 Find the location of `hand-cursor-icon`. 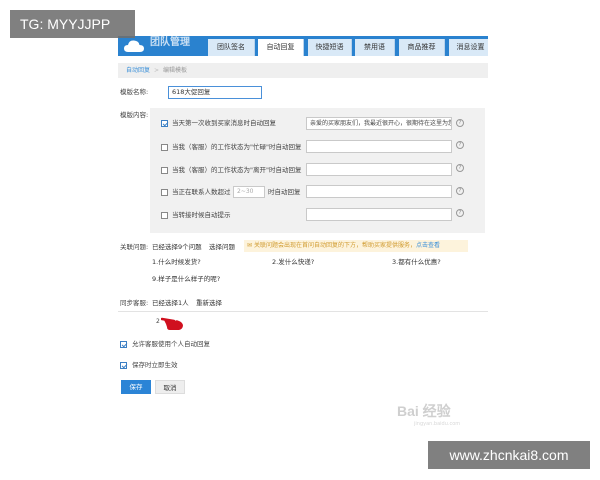

hand-cursor-icon is located at coordinates (172, 323).